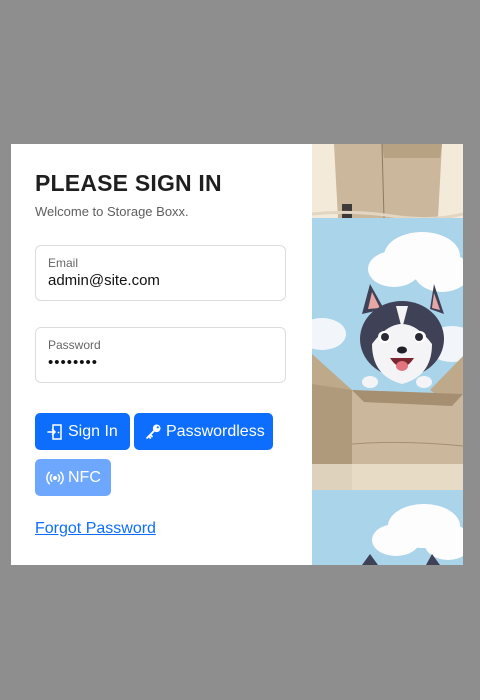  I want to click on page-title: PLEASE SIGN IN, so click(128, 183).